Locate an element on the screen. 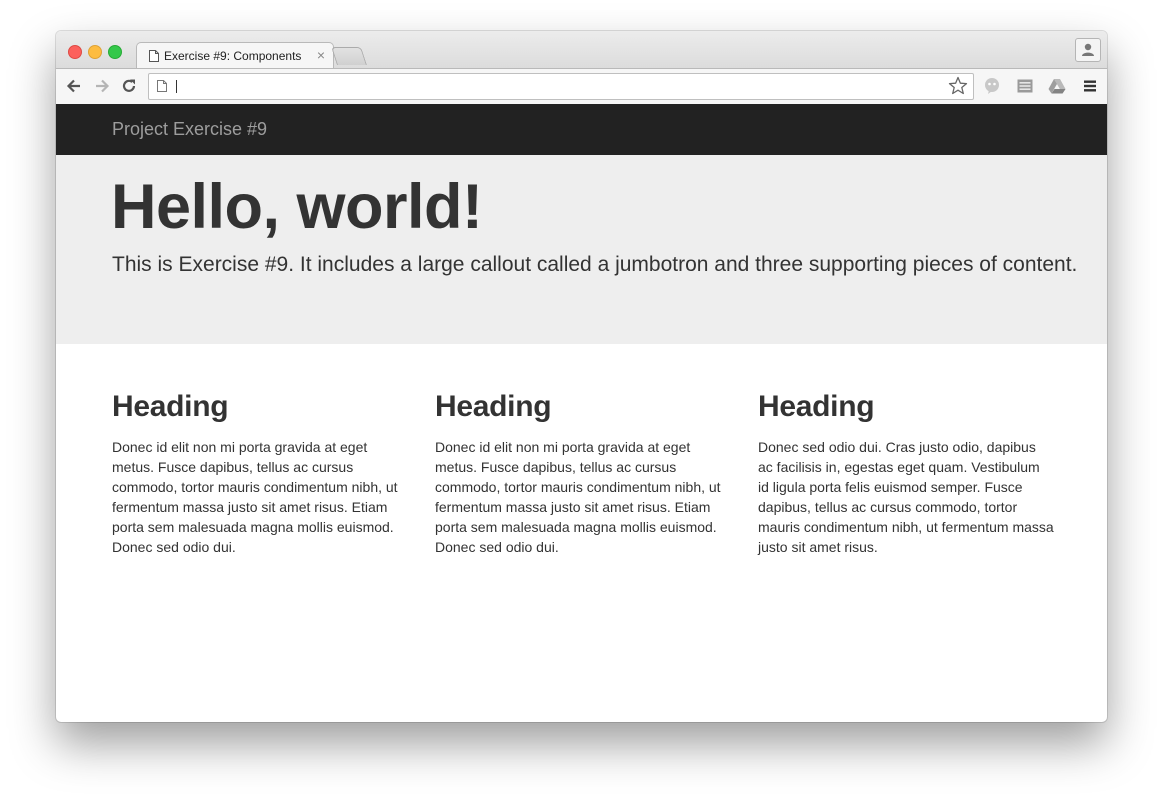 This screenshot has width=1163, height=803. text-caret is located at coordinates (176, 86).